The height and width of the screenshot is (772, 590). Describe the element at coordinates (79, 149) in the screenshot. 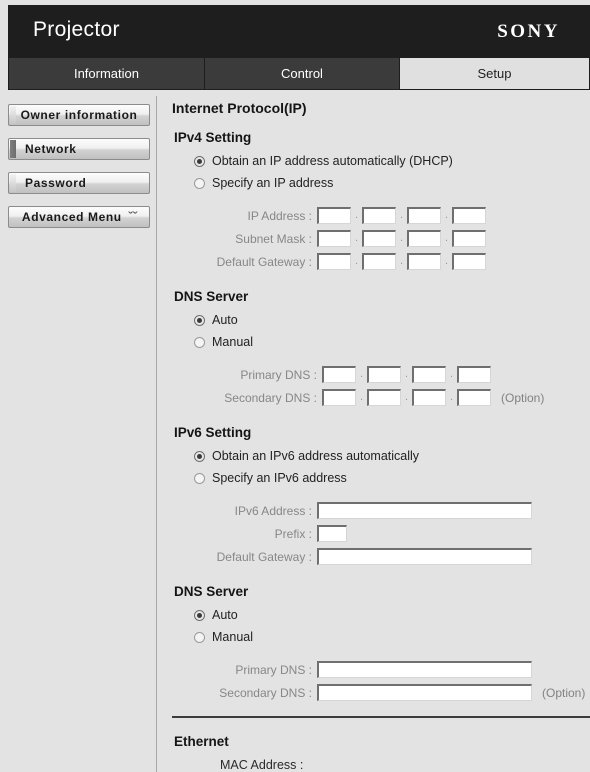

I see `sidebar-item-network: Network` at that location.